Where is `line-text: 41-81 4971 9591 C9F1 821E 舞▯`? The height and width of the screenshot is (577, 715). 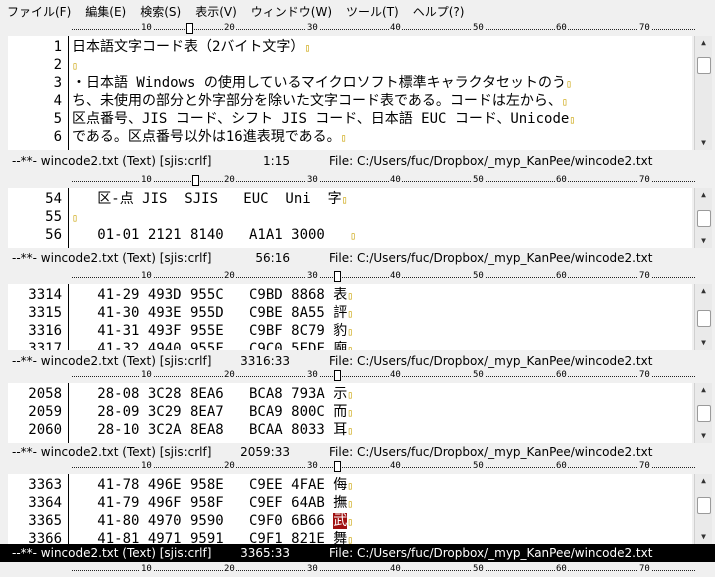
line-text: 41-81 4971 9591 C9F1 821E 舞▯ is located at coordinates (212, 537).